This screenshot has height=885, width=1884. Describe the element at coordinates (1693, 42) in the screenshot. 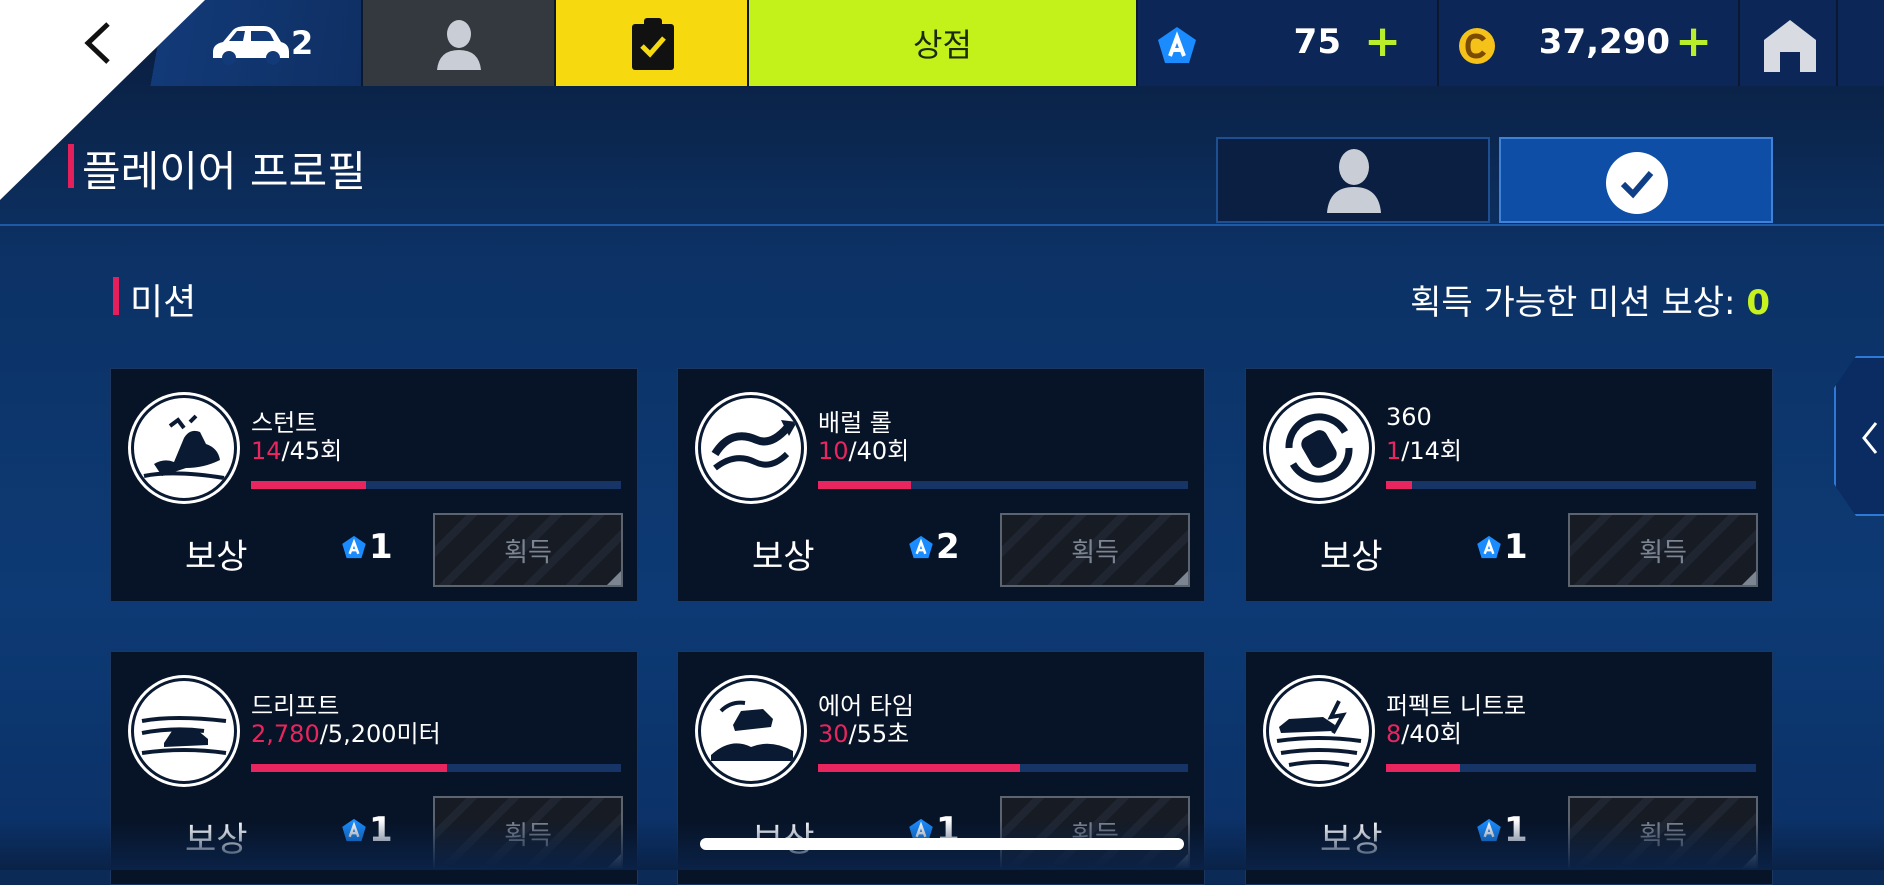

I see `add-credits-icon: +` at that location.